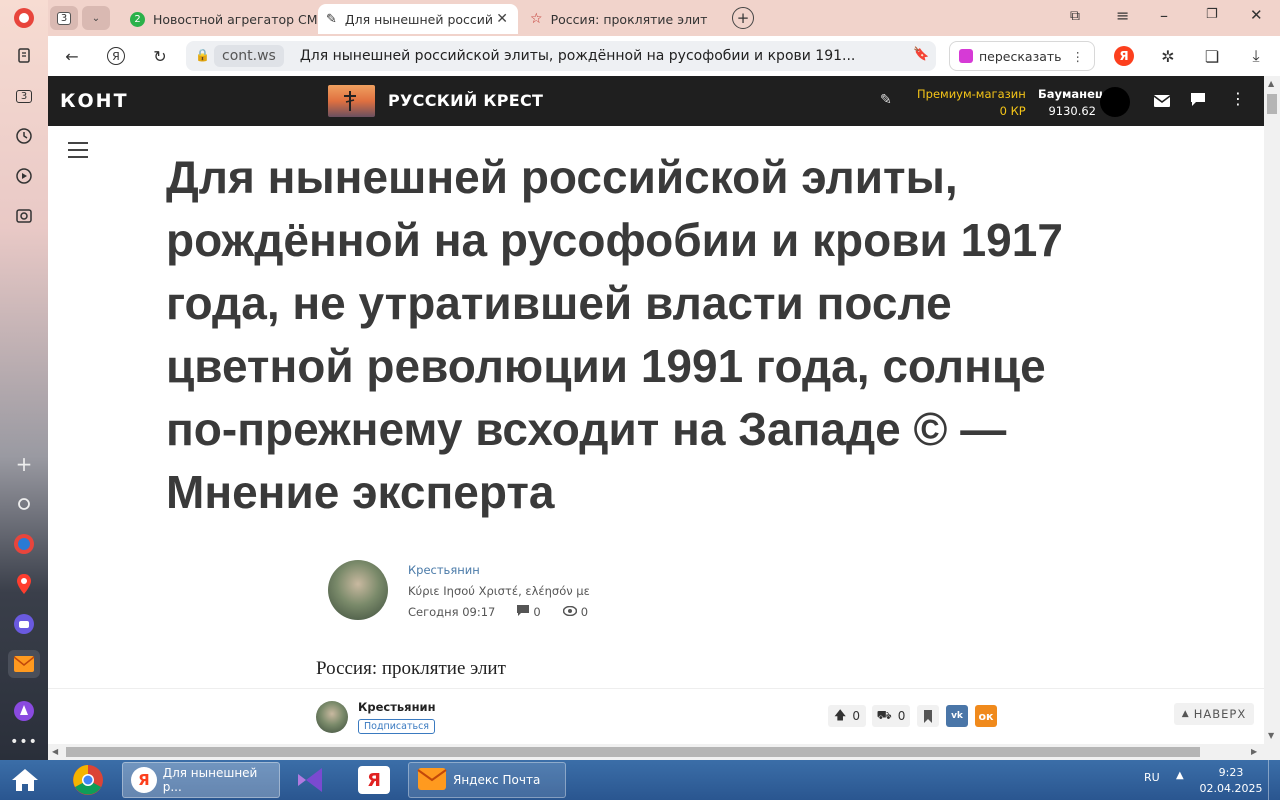 The width and height of the screenshot is (1280, 800). What do you see at coordinates (24, 711) in the screenshot?
I see `alice-icon` at bounding box center [24, 711].